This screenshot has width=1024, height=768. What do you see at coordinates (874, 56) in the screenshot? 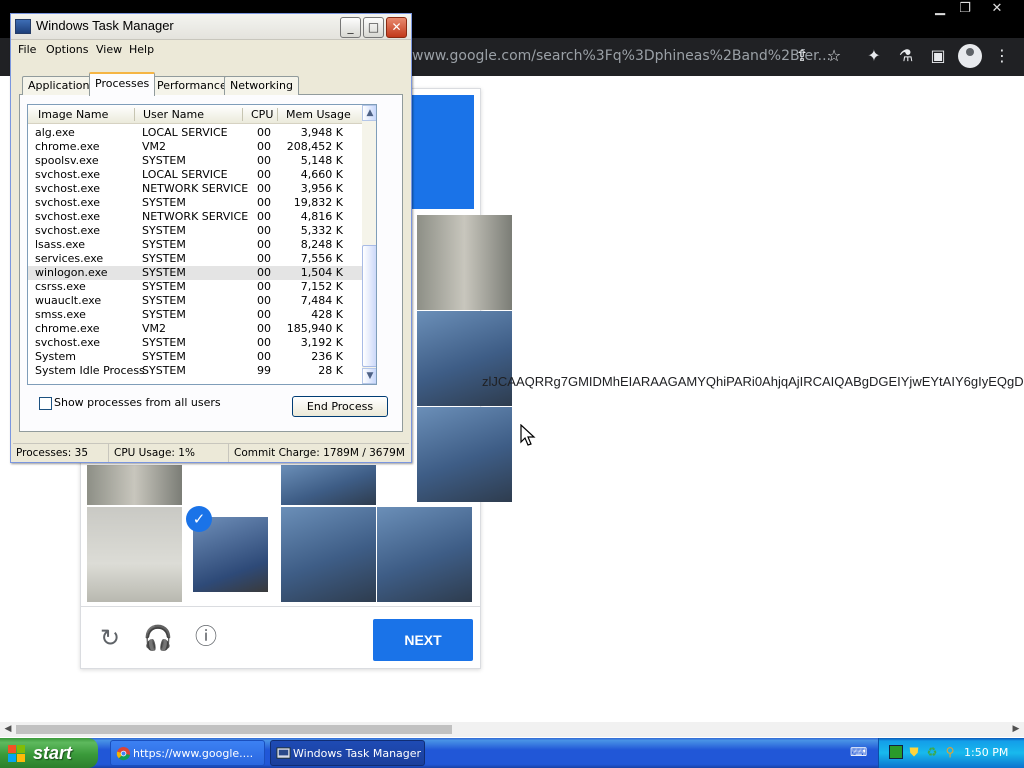
I see `extensions-icon: ✦` at bounding box center [874, 56].